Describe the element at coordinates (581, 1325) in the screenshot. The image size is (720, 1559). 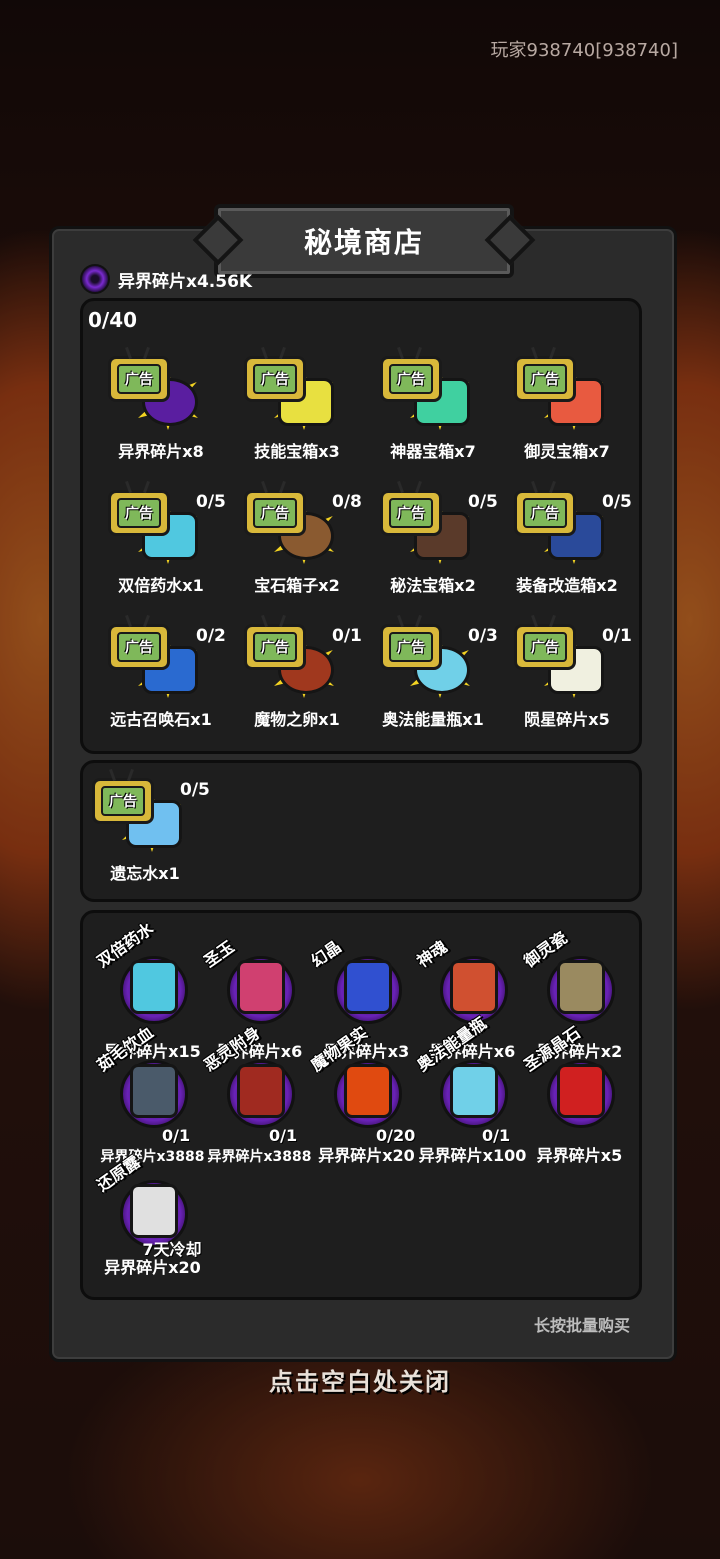
I see `bulk-buy-hint: 长按批量购买` at that location.